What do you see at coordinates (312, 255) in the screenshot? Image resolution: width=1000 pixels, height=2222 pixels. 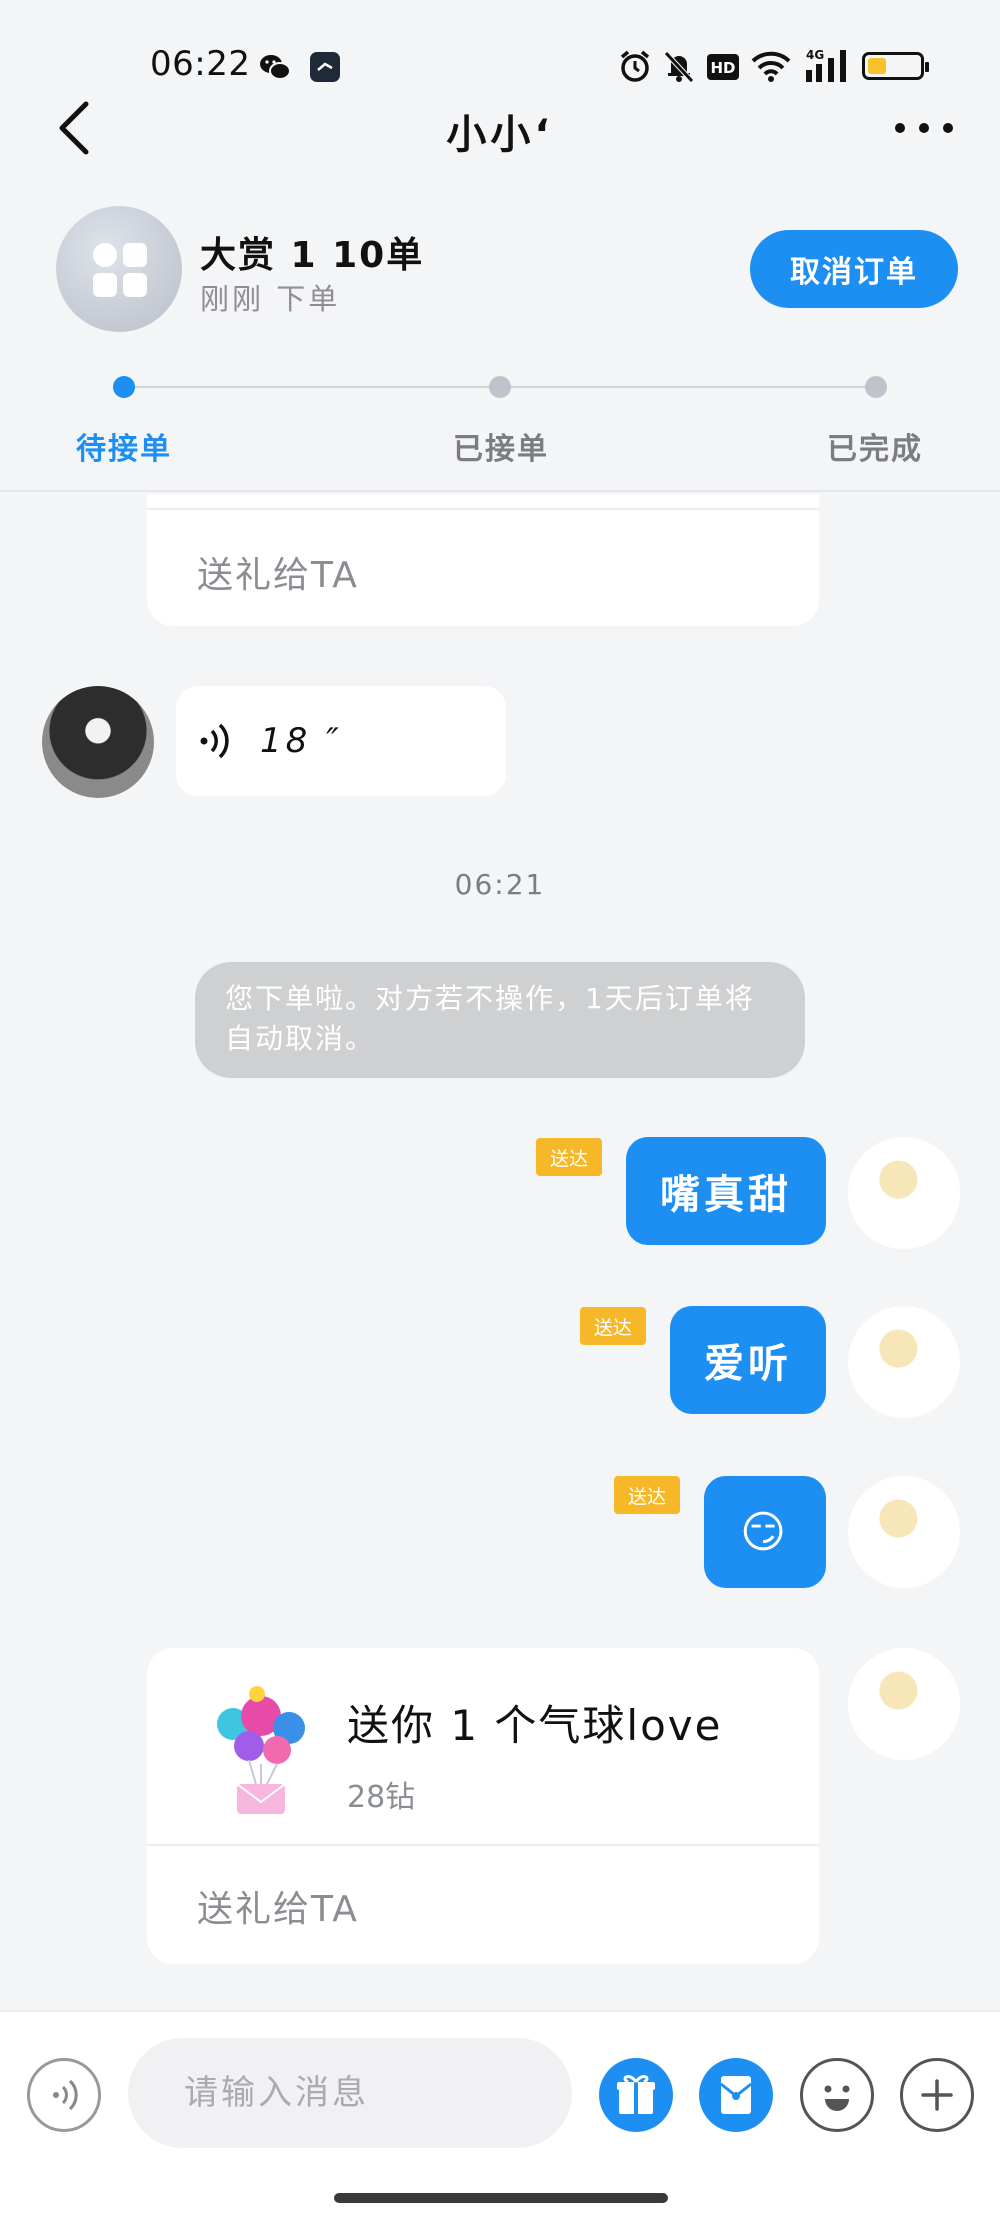 I see `order-title: 大赏 1 10单` at bounding box center [312, 255].